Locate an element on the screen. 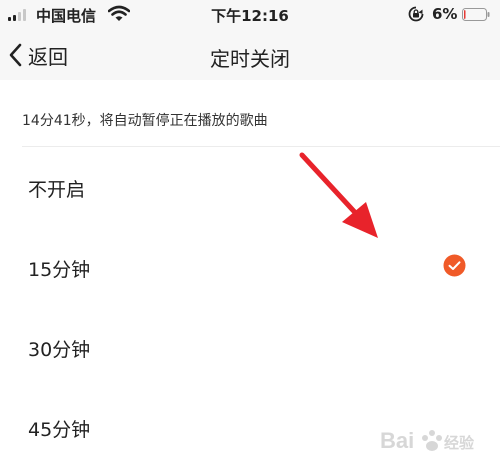  option-label: 30分钟 is located at coordinates (59, 350).